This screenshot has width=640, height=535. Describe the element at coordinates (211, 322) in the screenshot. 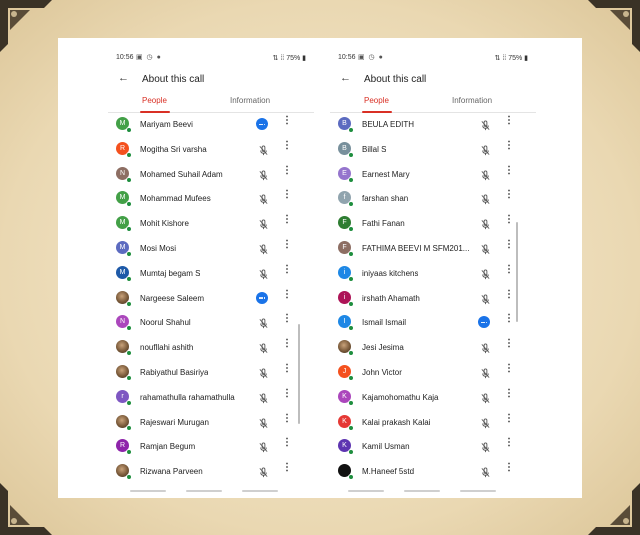

I see `participant-row: N Noorul Shahul ⋮` at that location.